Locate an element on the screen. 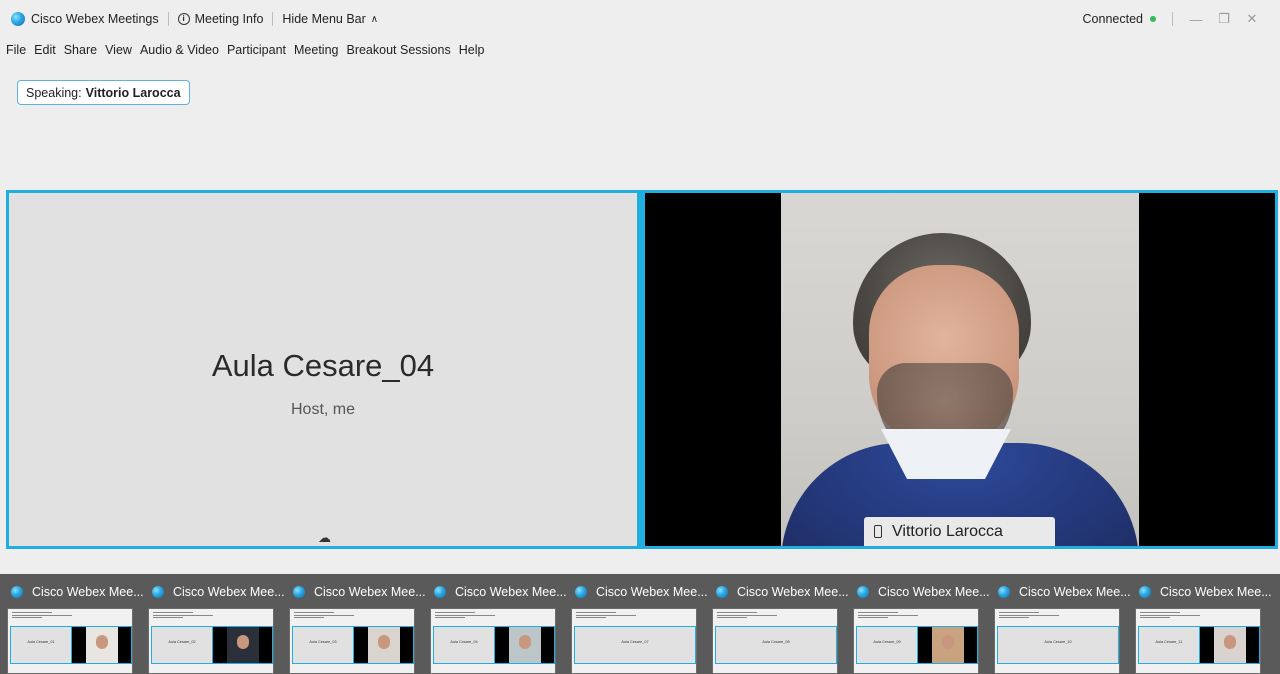 The height and width of the screenshot is (674, 1280). thumbnail-room-tile: Aula Cesare_07 is located at coordinates (635, 645).